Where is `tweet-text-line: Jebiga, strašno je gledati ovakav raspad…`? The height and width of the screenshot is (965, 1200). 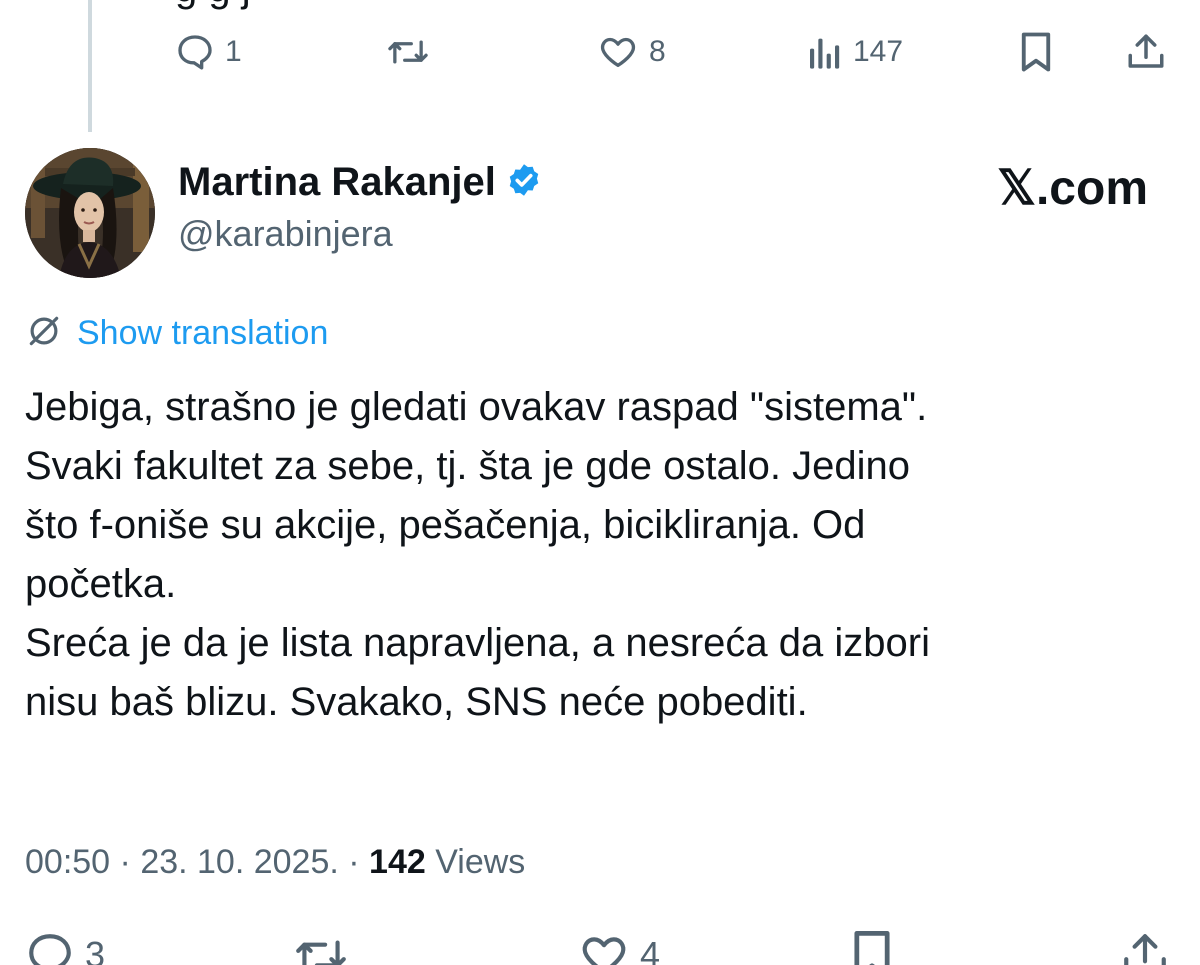 tweet-text-line: Jebiga, strašno je gledati ovakav raspad… is located at coordinates (476, 407).